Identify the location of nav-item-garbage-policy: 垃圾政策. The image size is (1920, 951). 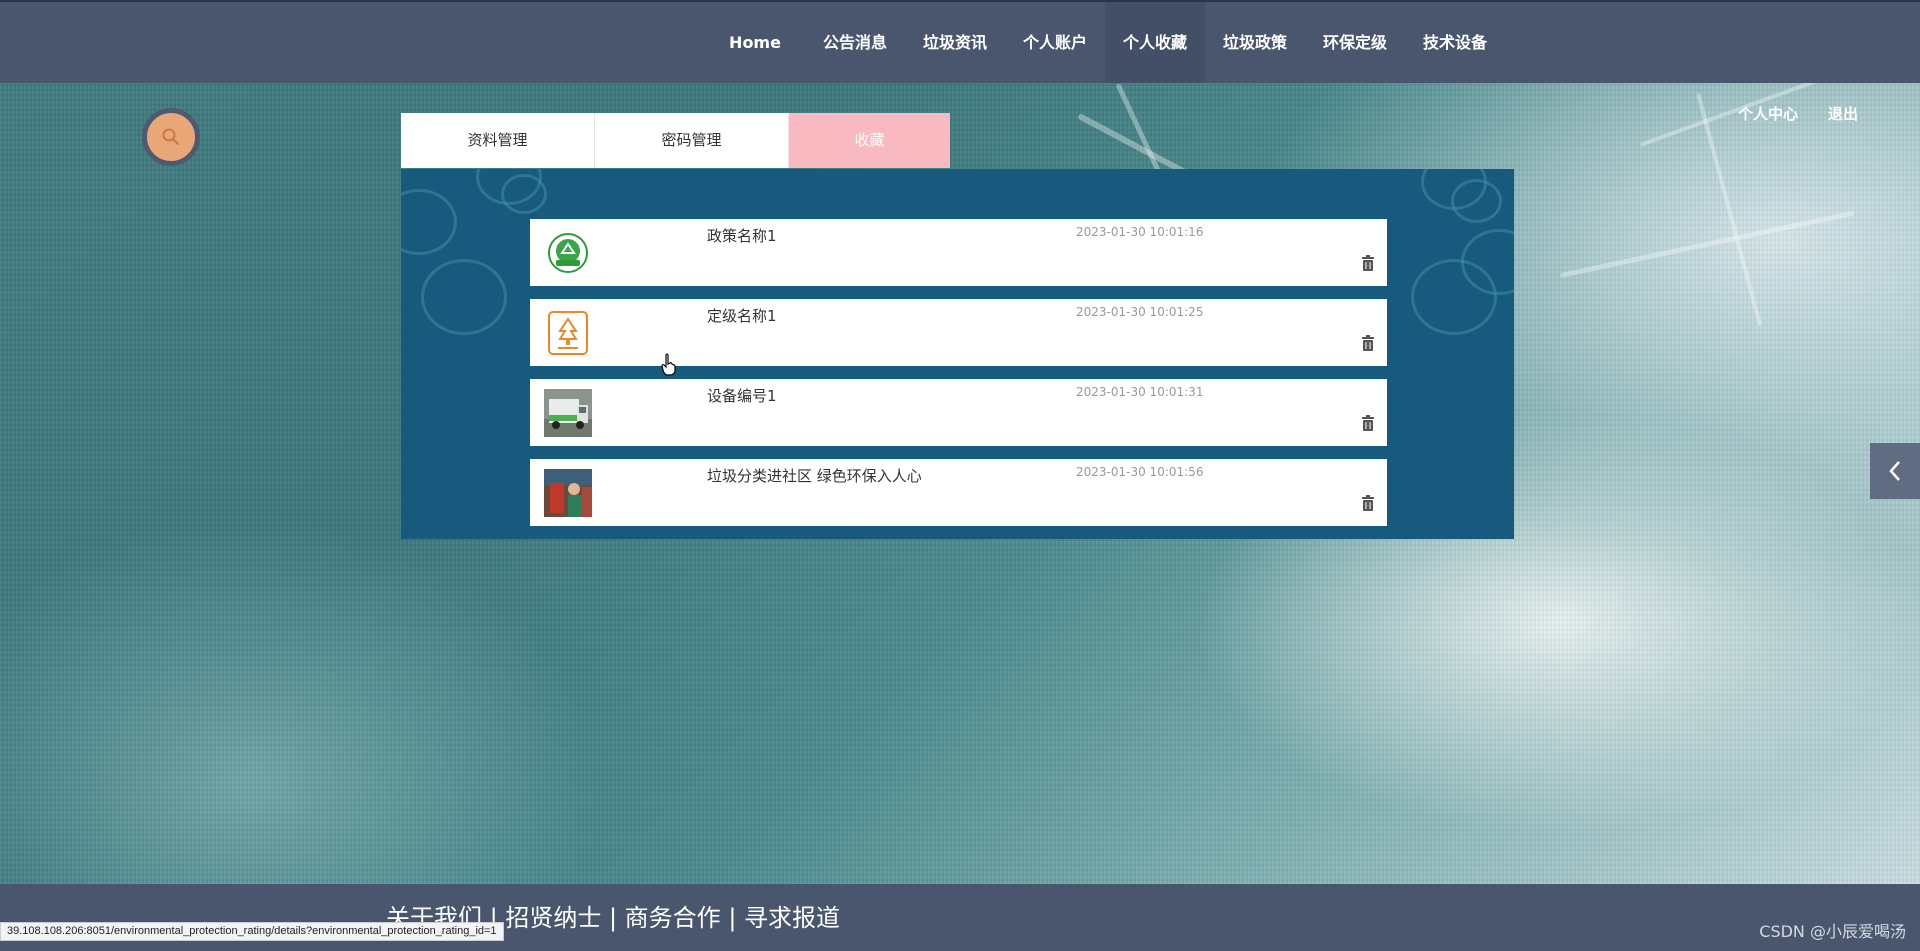
(1255, 42).